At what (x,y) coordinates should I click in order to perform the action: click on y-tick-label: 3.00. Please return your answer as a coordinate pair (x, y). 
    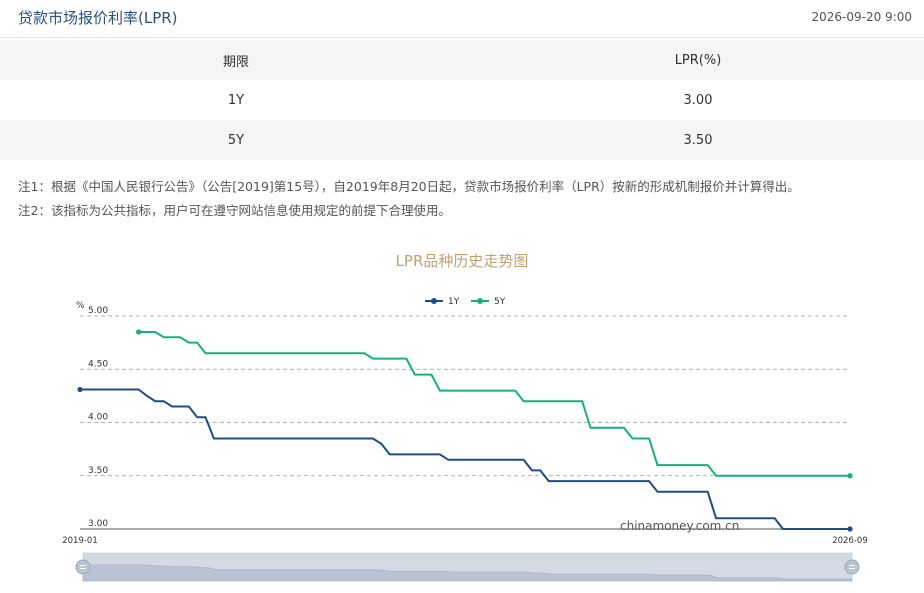
    Looking at the image, I should click on (98, 524).